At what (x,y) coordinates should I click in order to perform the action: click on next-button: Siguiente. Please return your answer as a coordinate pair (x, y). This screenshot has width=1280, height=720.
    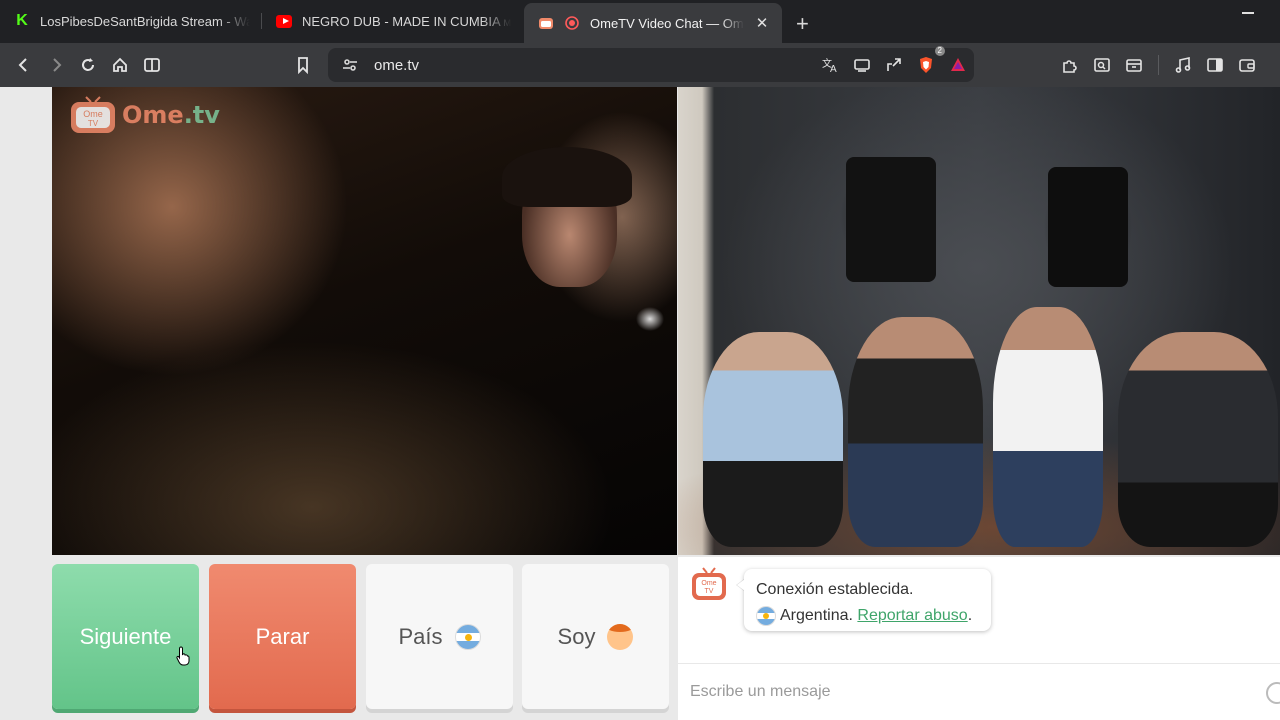
    Looking at the image, I should click on (125, 636).